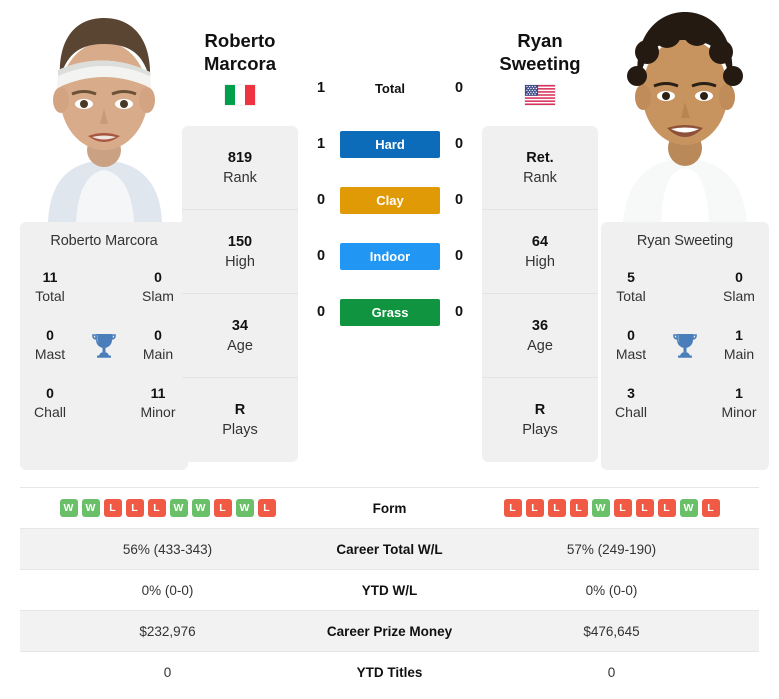  I want to click on table-row: 0% (0-0) YTD W/L 0% (0-0), so click(389, 590).